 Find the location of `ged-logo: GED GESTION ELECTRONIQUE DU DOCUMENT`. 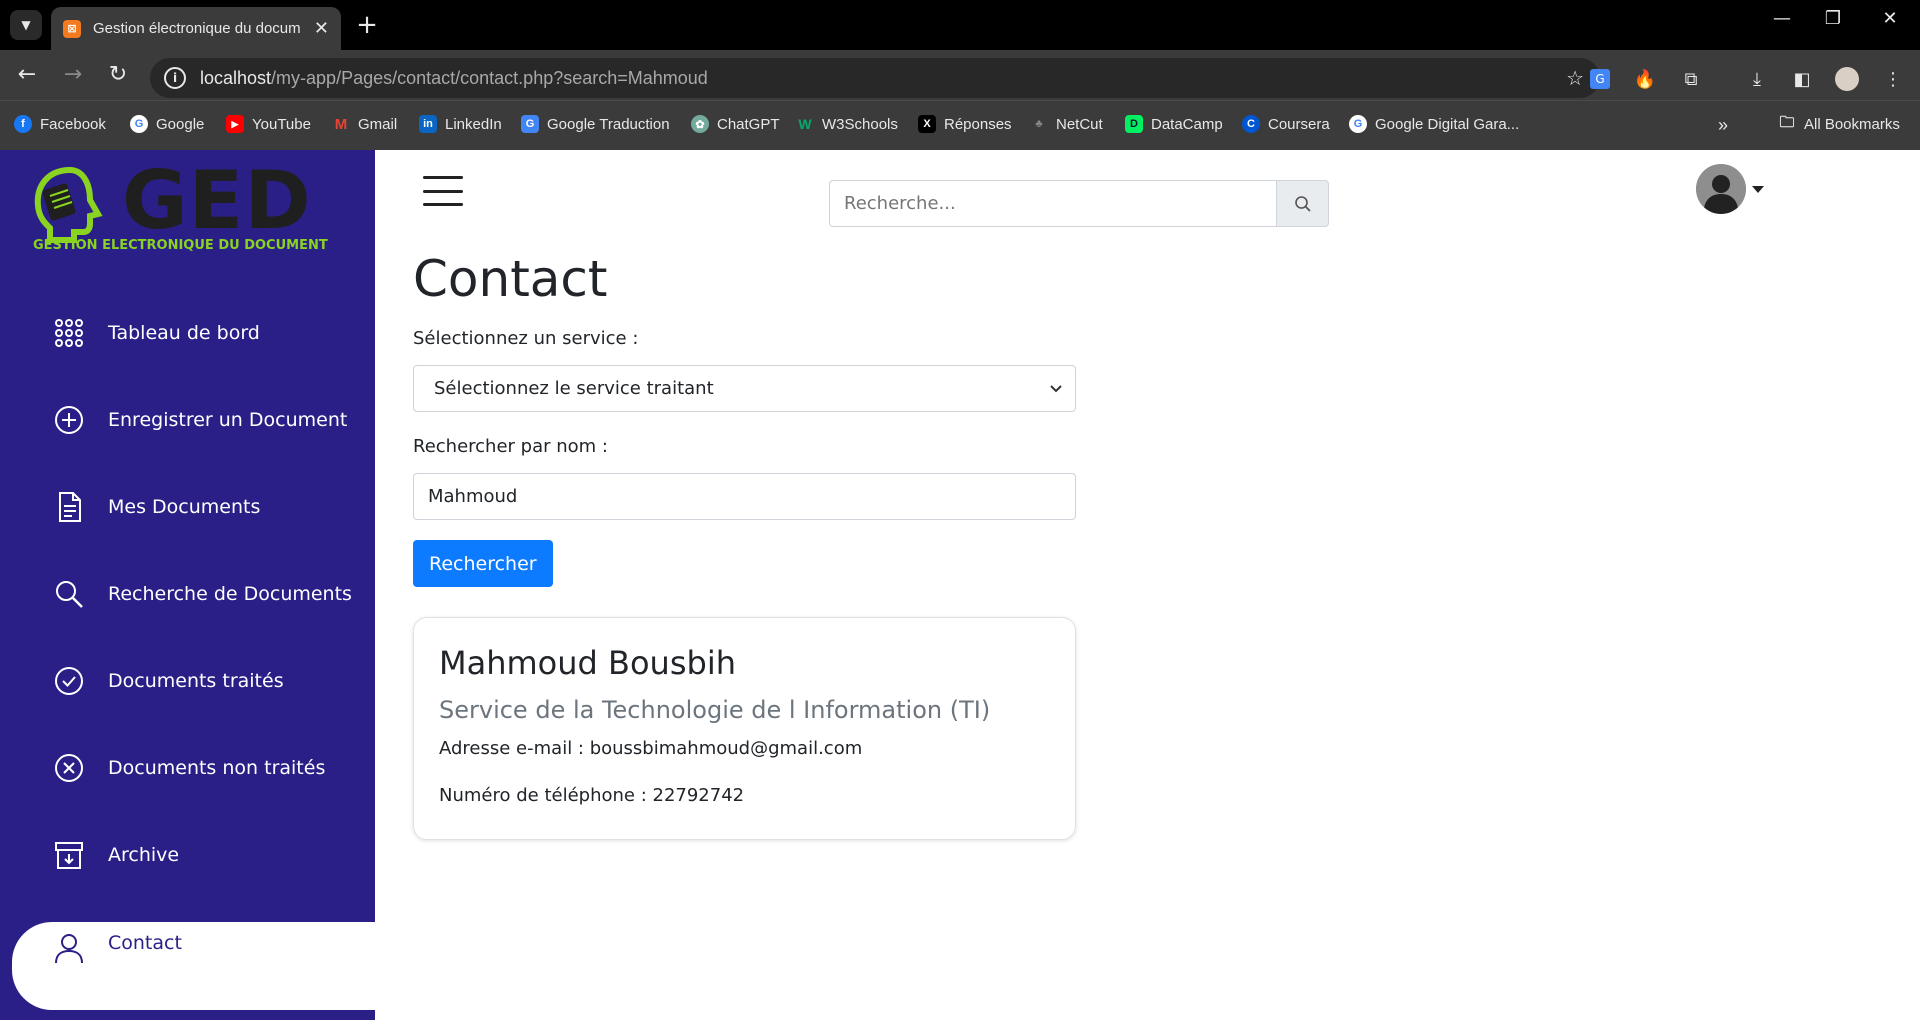

ged-logo: GED GESTION ELECTRONIQUE DU DOCUMENT is located at coordinates (180, 203).